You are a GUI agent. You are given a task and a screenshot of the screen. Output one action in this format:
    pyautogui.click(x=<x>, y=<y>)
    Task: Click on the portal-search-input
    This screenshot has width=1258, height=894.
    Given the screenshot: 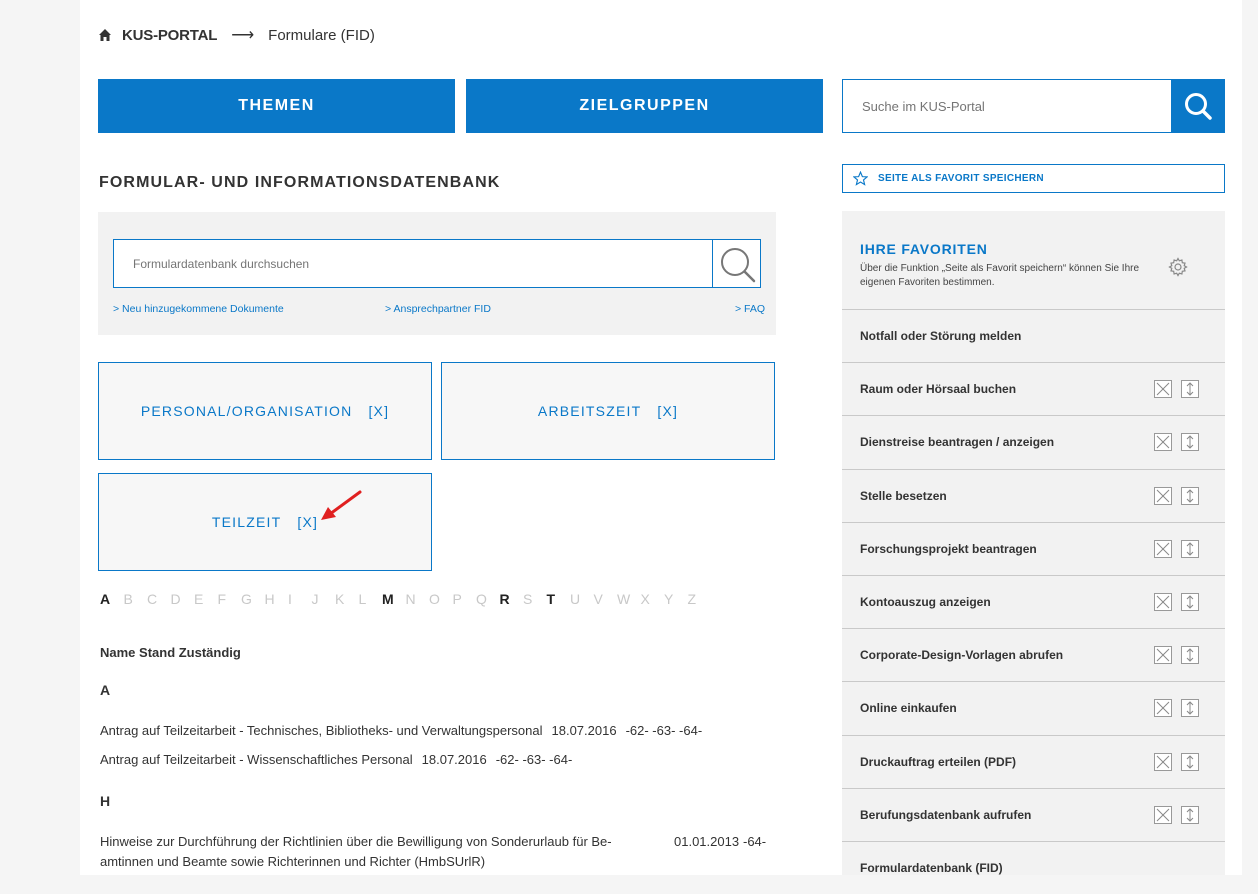 What is the action you would take?
    pyautogui.click(x=1007, y=106)
    